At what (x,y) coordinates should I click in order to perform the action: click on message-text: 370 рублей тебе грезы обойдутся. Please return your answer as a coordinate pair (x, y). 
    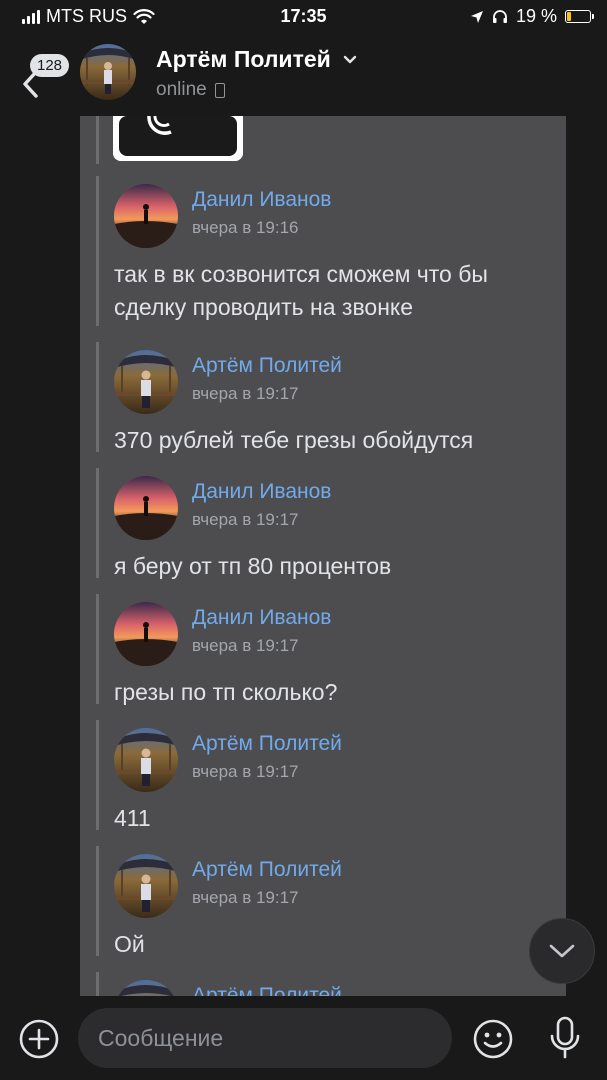
    Looking at the image, I should click on (294, 440).